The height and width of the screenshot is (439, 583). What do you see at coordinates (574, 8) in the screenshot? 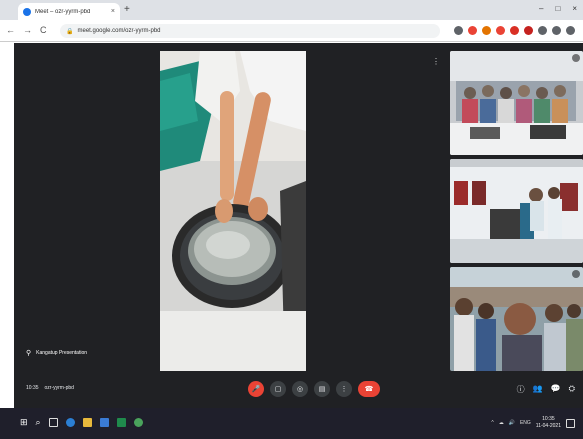
I see `close-window-button: ×` at bounding box center [574, 8].